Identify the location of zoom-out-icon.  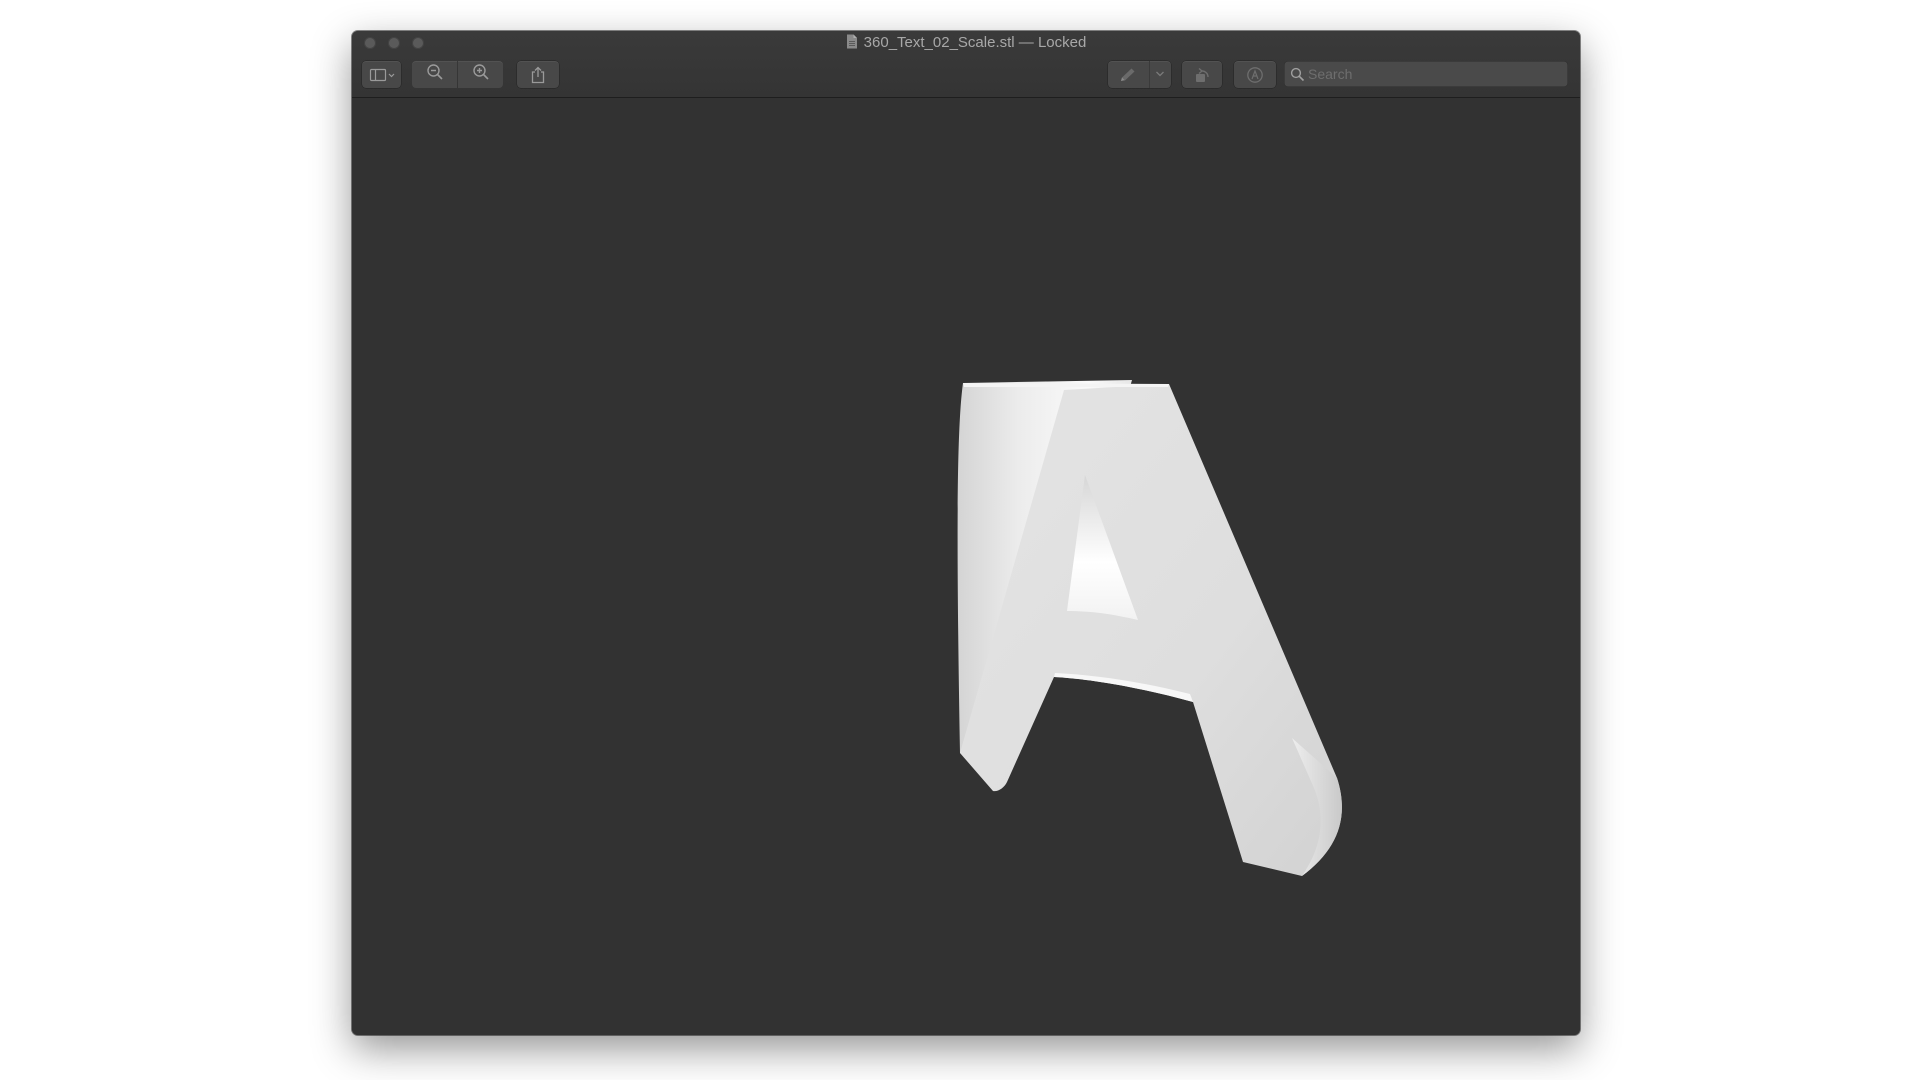
(435, 74).